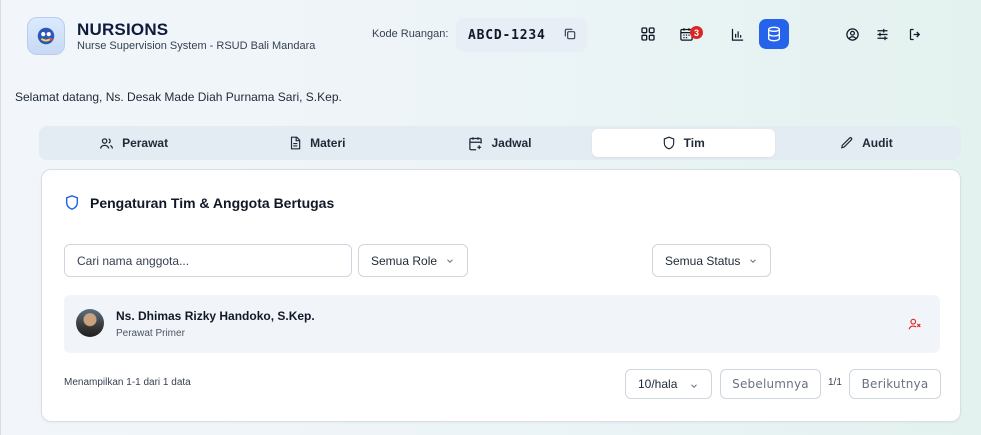 Image resolution: width=981 pixels, height=435 pixels. Describe the element at coordinates (296, 143) in the screenshot. I see `document-icon` at that location.